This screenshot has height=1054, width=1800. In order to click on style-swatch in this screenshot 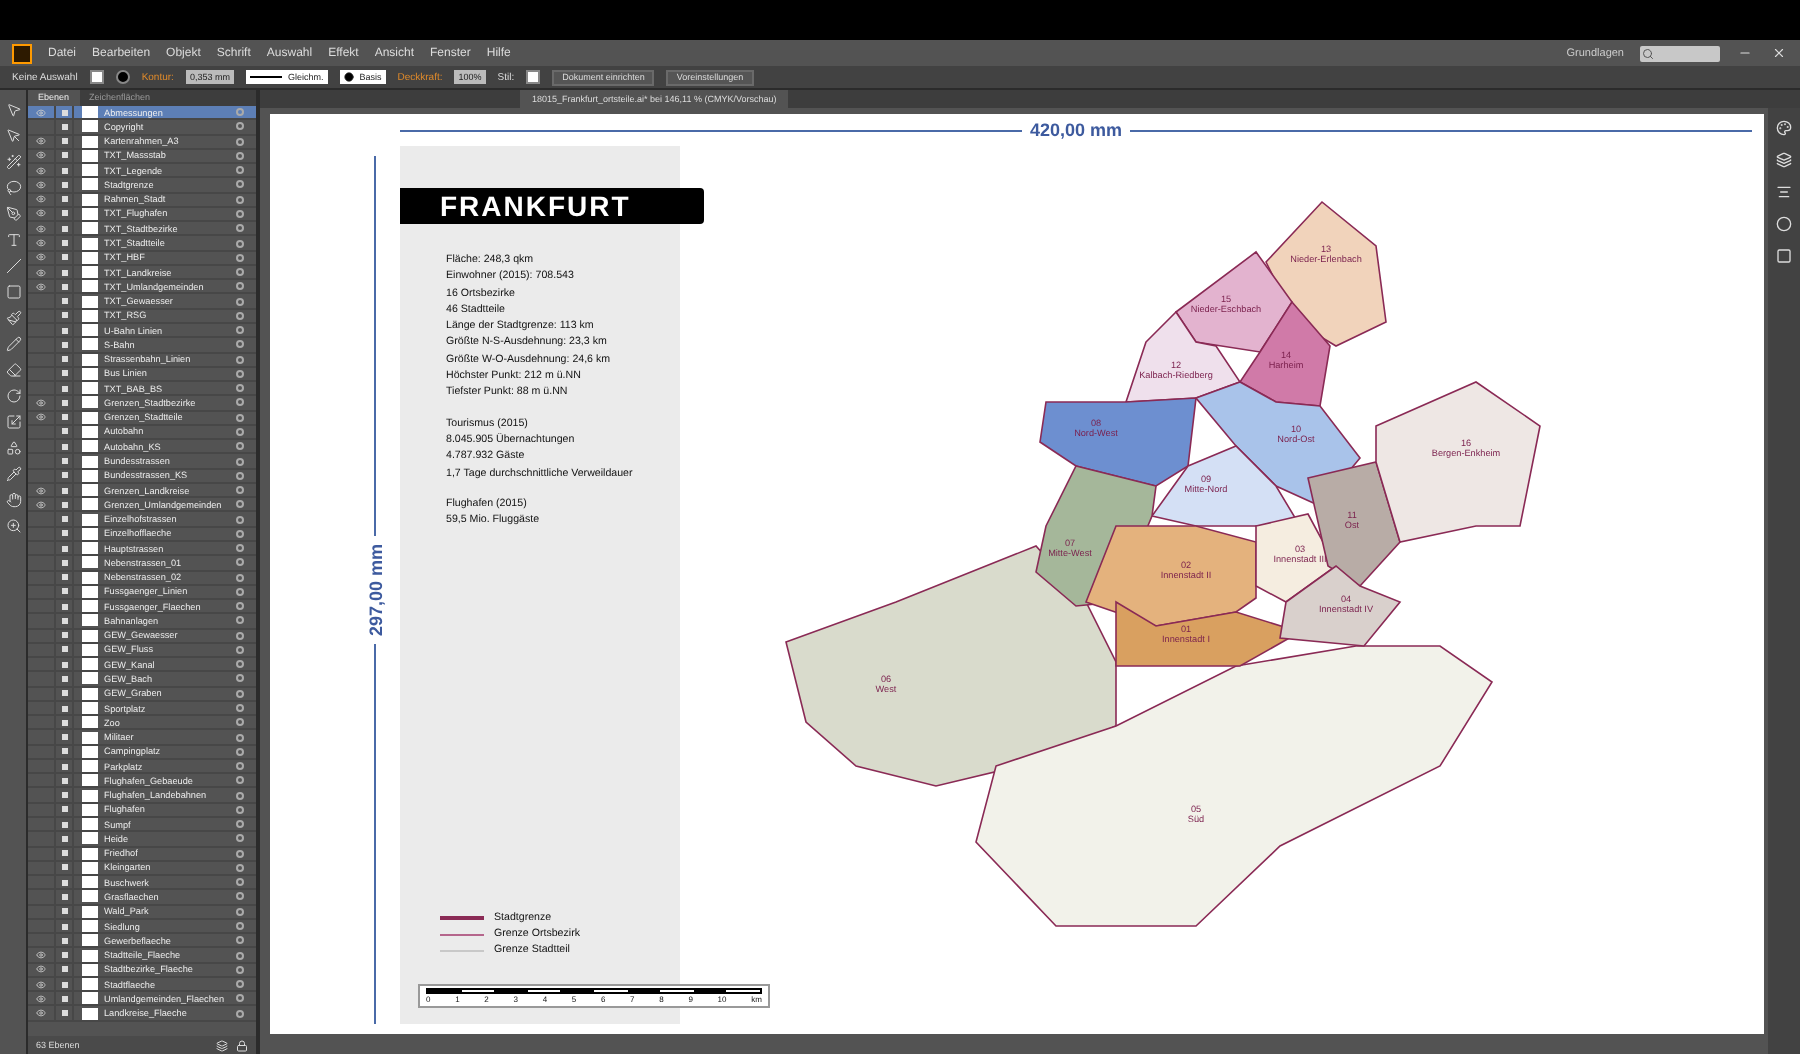, I will do `click(533, 77)`.